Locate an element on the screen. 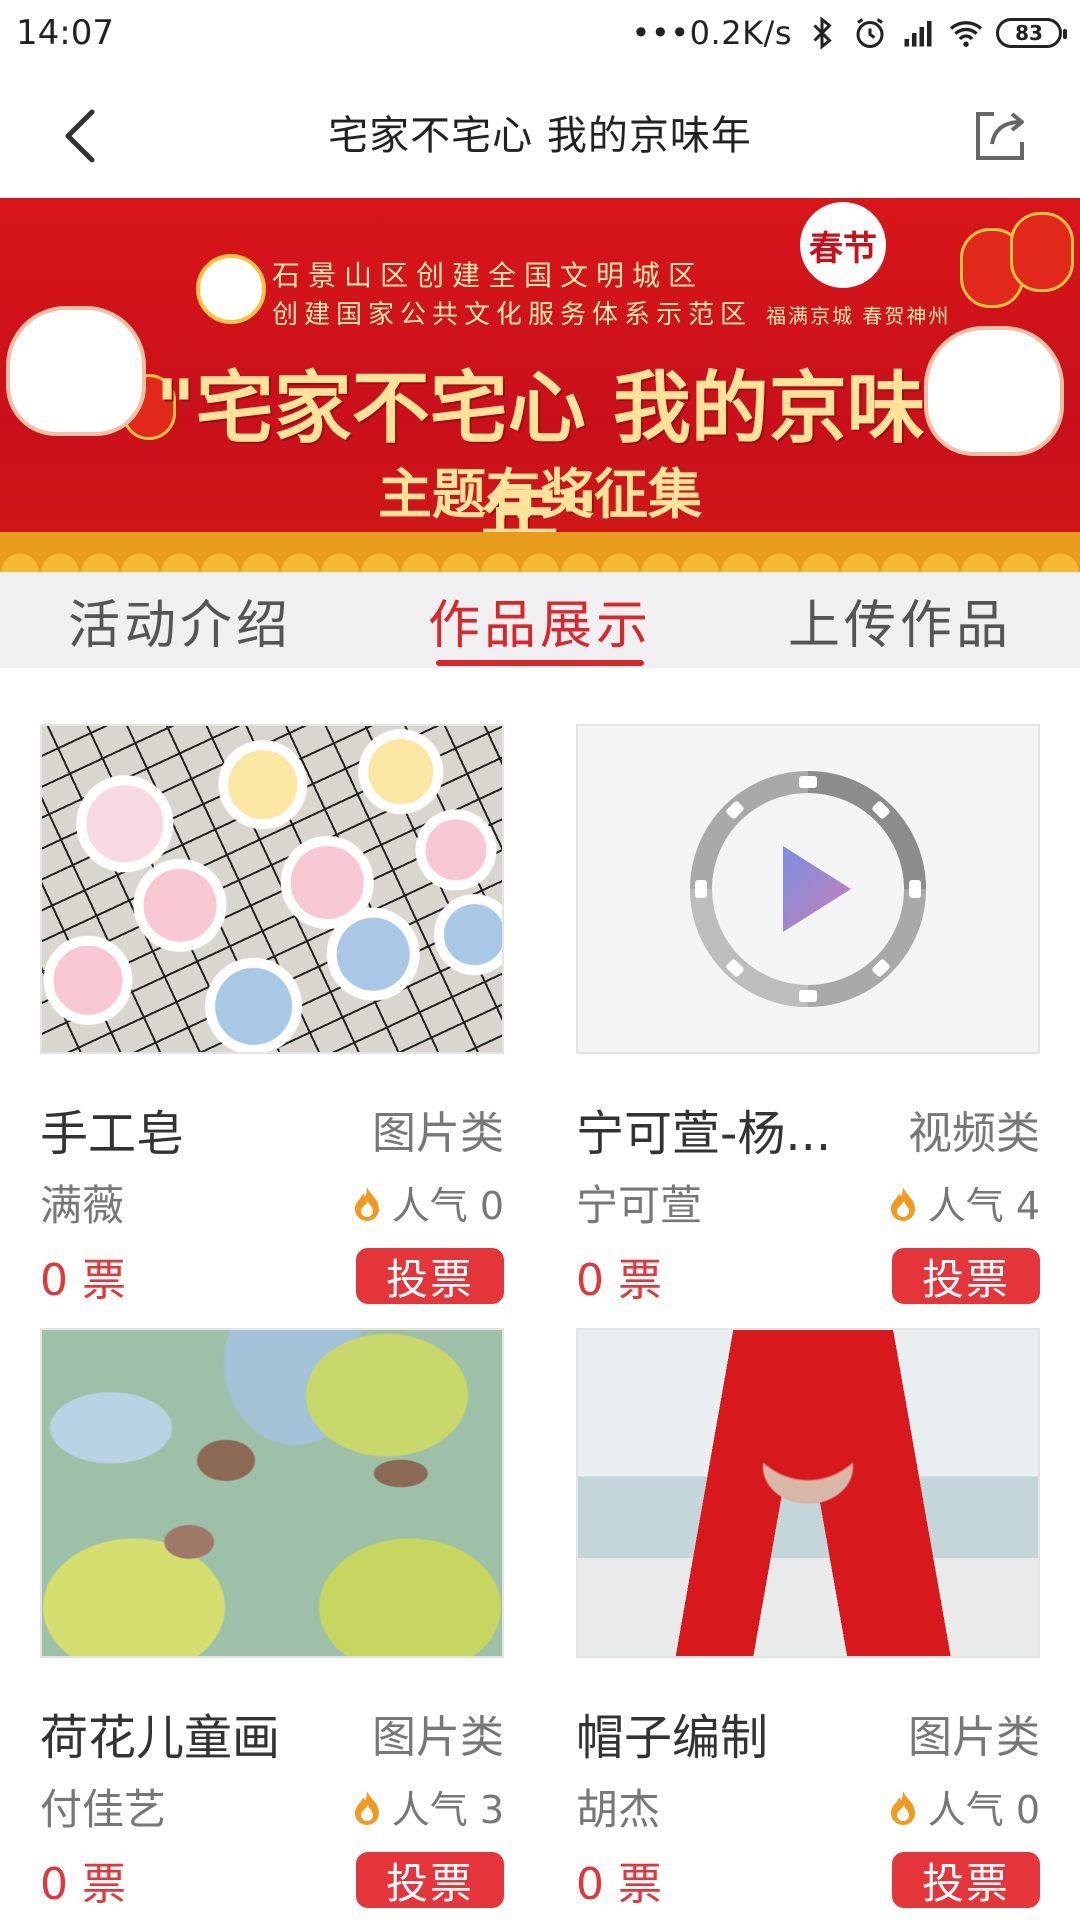  bluetooth-icon is located at coordinates (822, 33).